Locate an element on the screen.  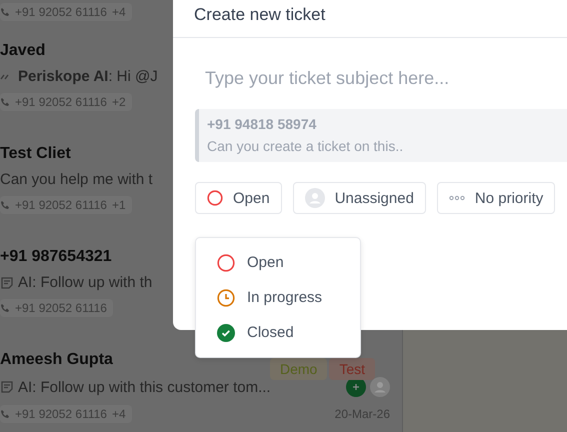
check-circle-icon is located at coordinates (226, 333).